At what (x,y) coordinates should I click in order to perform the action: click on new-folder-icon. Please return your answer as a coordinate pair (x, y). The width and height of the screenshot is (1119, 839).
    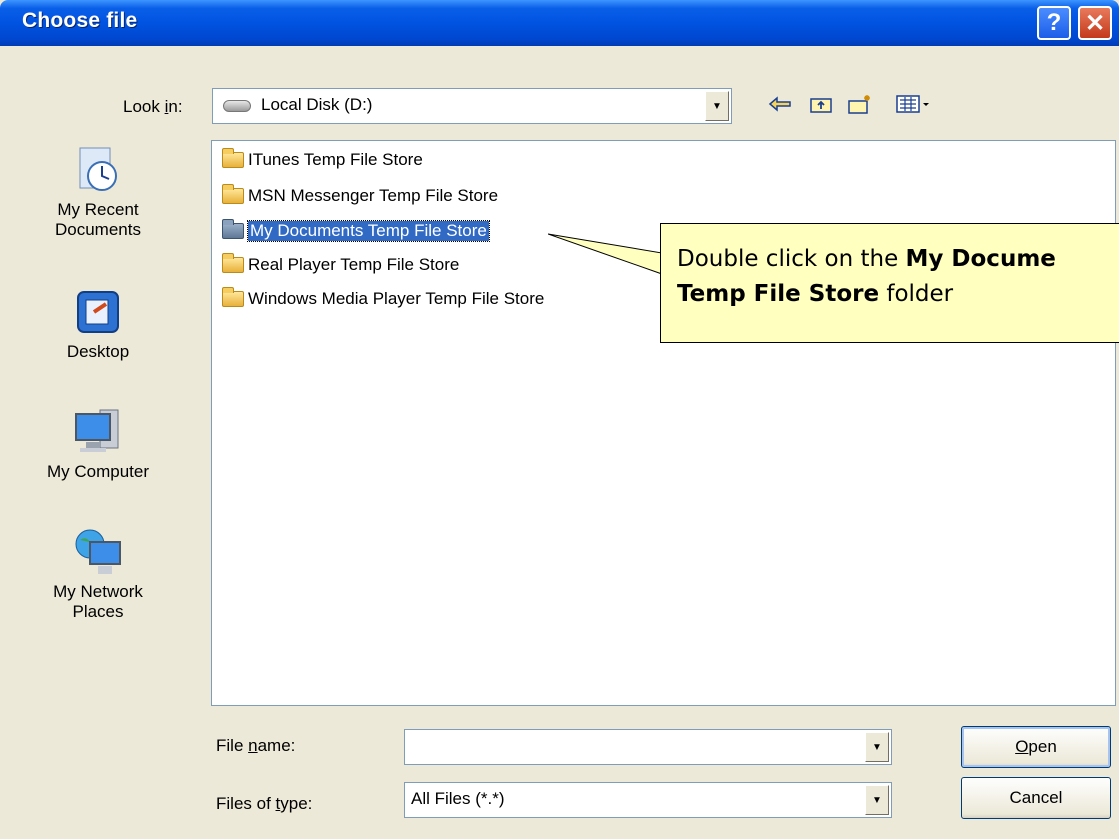
    Looking at the image, I should click on (860, 104).